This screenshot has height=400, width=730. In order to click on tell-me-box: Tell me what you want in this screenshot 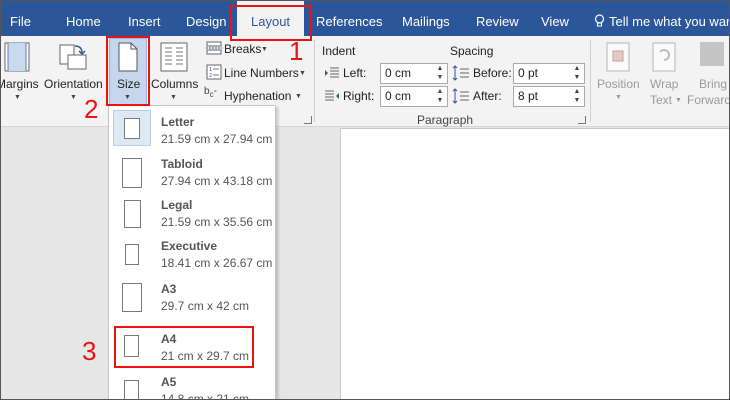, I will do `click(662, 18)`.